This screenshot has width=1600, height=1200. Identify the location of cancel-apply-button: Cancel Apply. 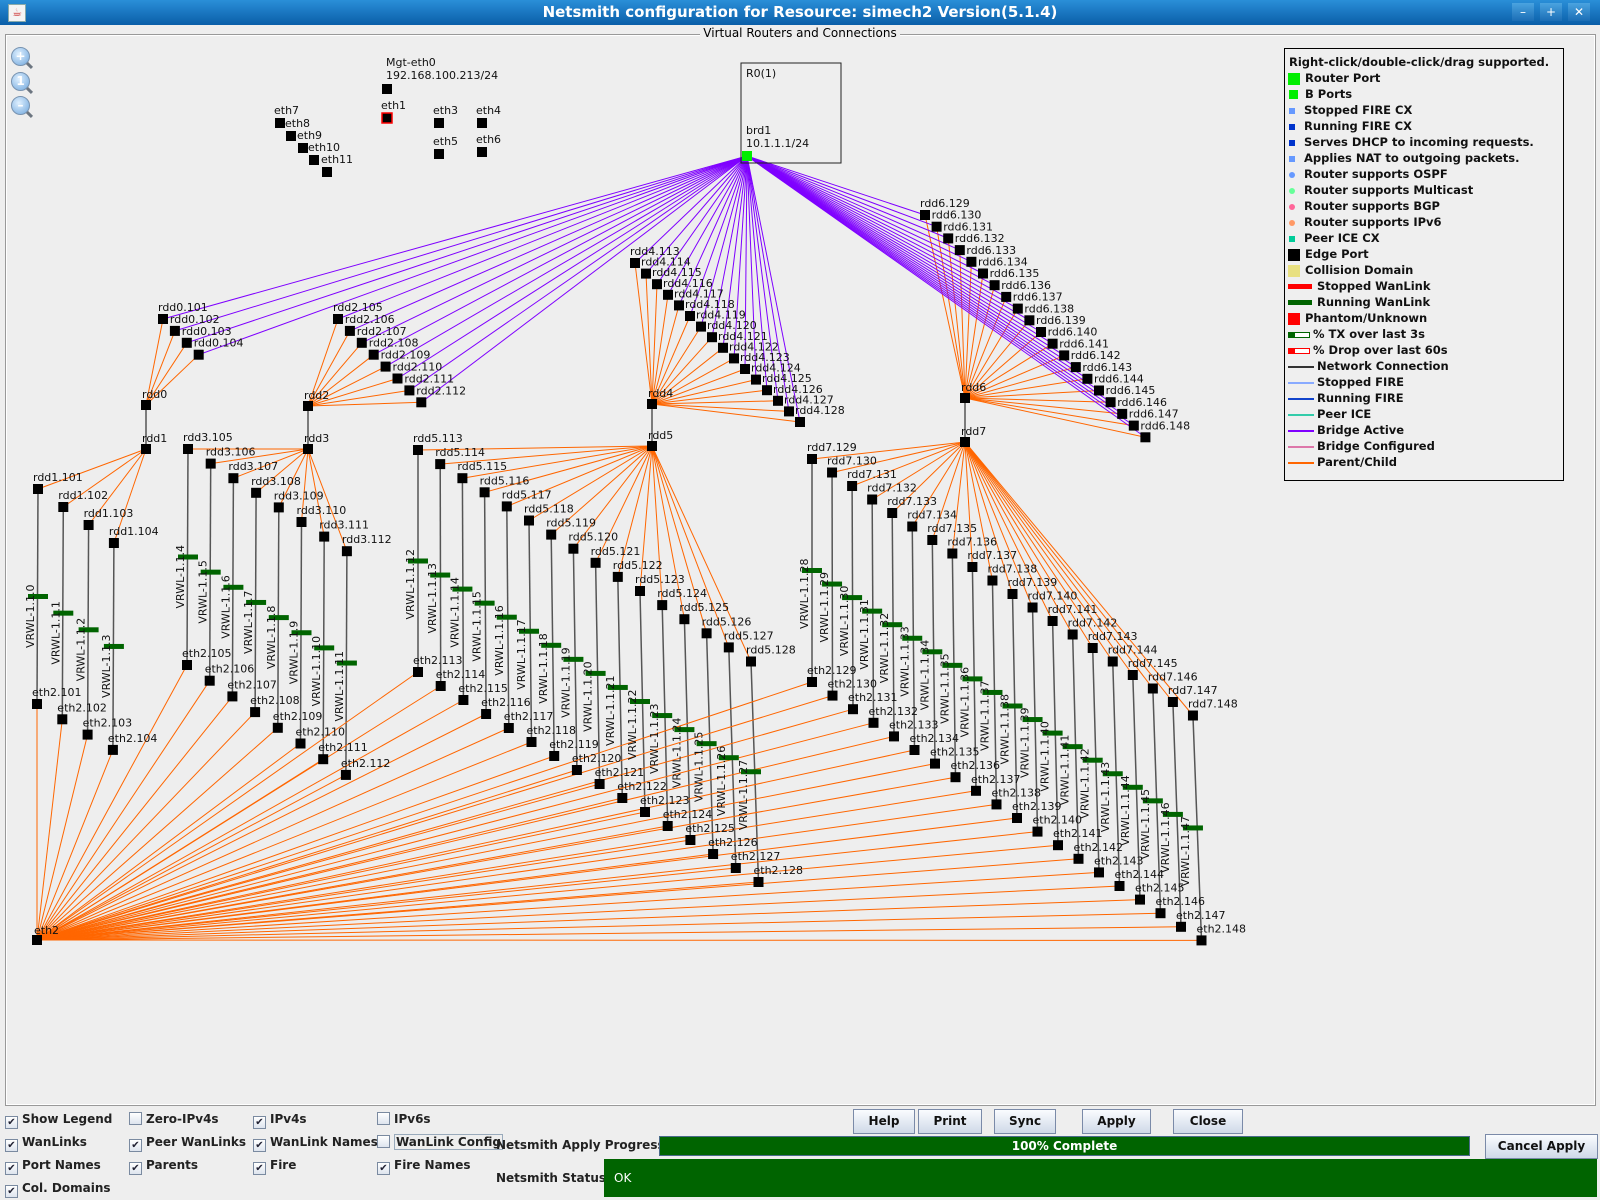
(1541, 1146).